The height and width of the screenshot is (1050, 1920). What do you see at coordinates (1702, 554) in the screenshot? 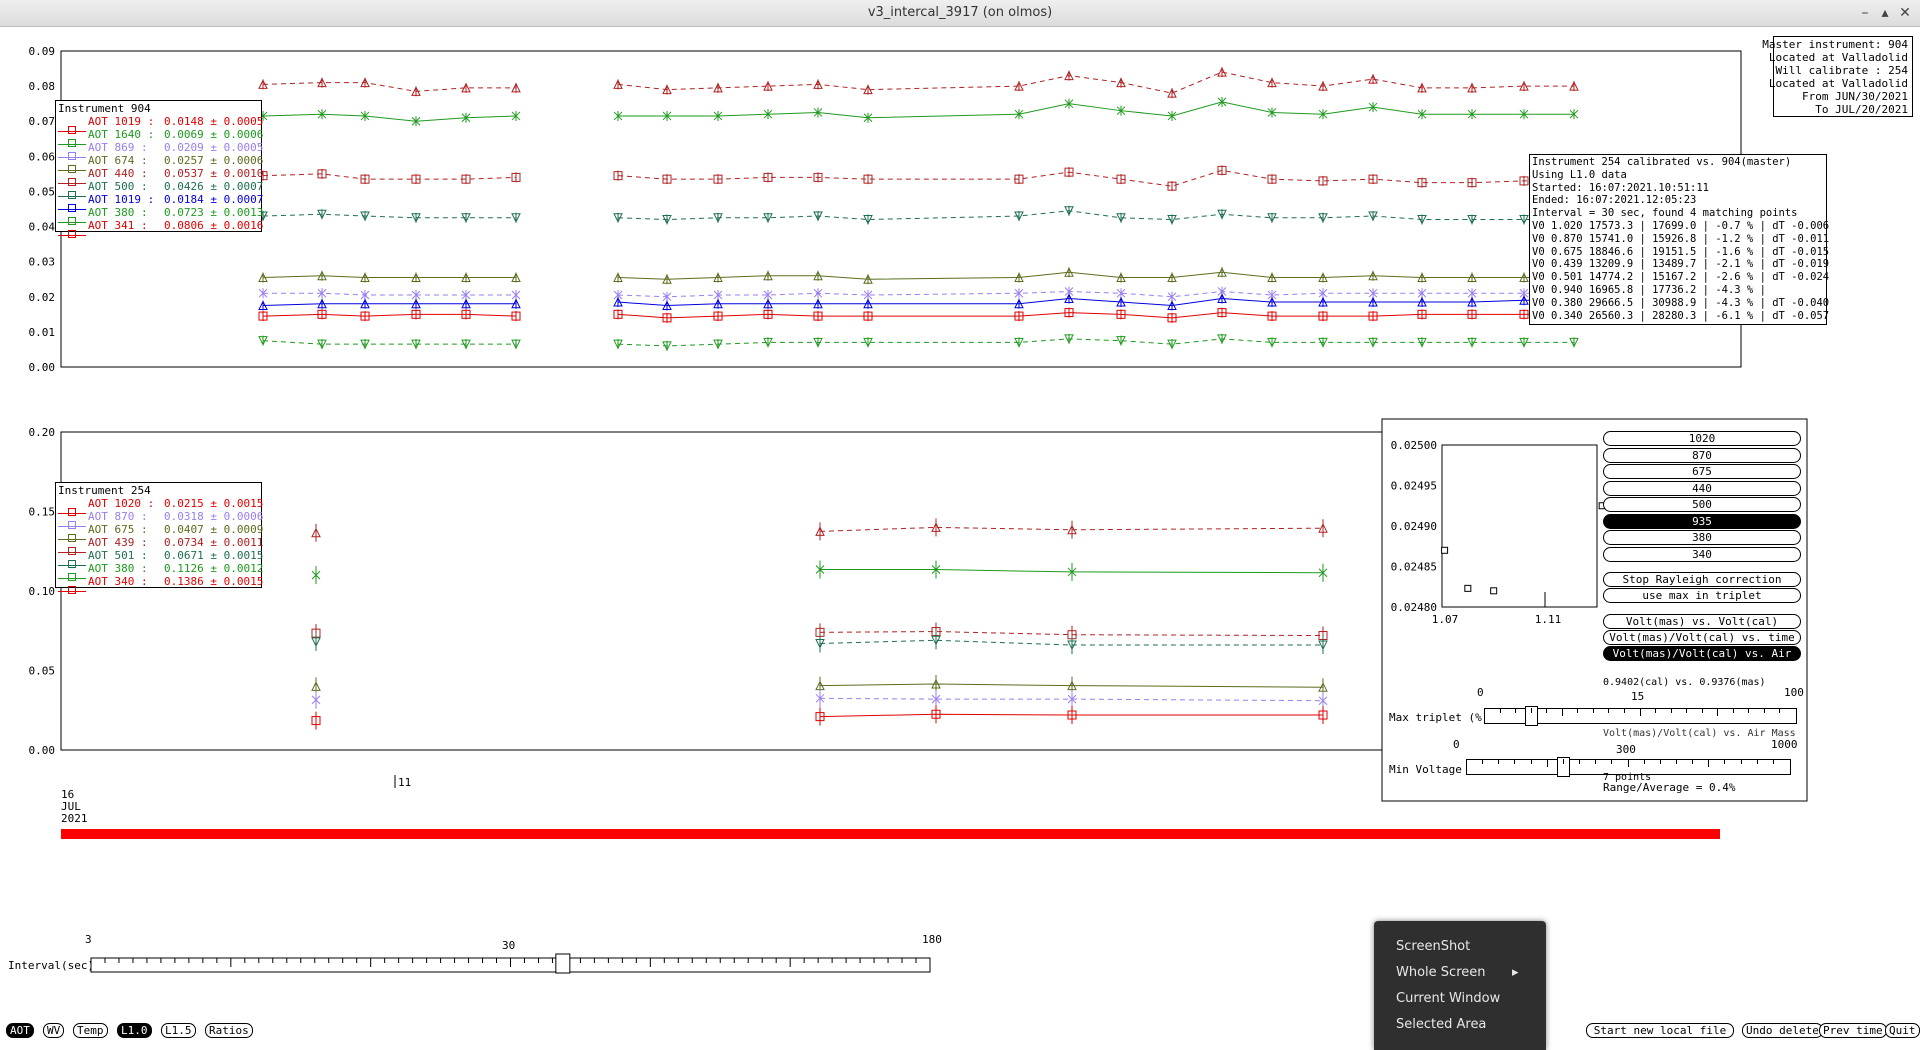
I see `channel-button-340: 340` at bounding box center [1702, 554].